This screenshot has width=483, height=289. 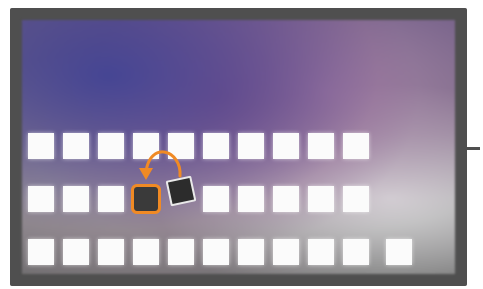 What do you see at coordinates (76, 252) in the screenshot?
I see `tile-r3-c2` at bounding box center [76, 252].